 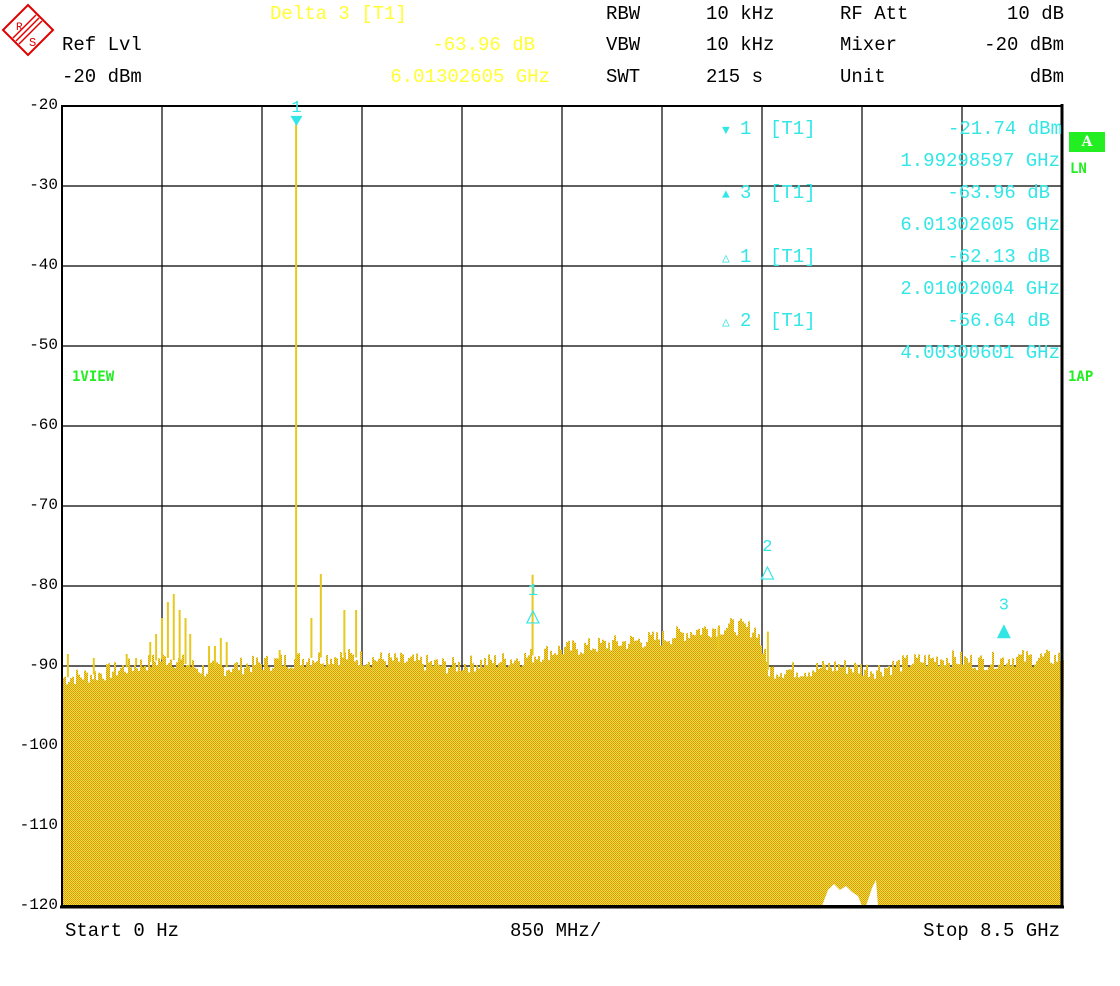 I want to click on marker-table-level: -62.13 dB, so click(x=998, y=257).